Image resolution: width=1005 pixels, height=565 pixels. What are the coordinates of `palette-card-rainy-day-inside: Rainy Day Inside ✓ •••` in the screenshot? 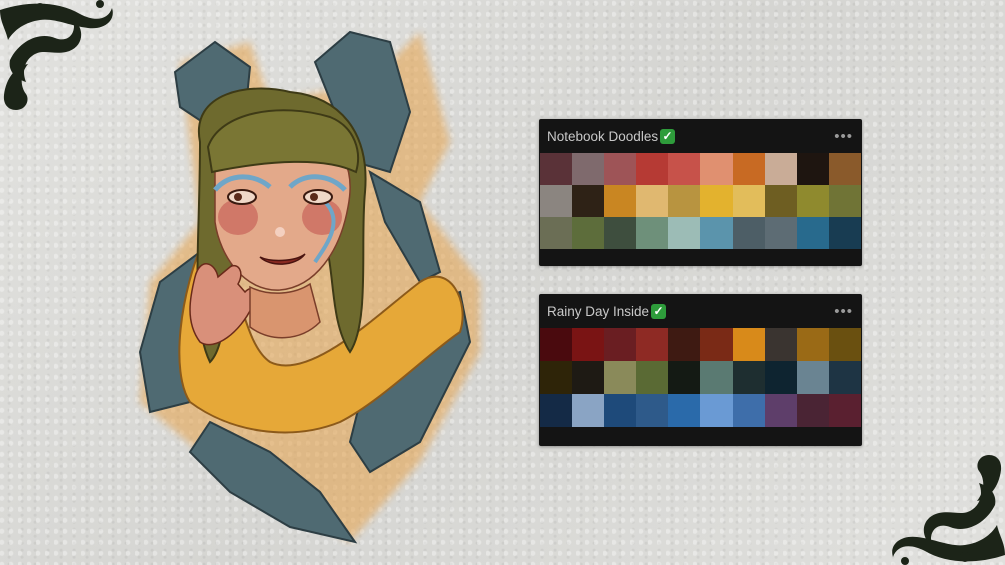 It's located at (700, 370).